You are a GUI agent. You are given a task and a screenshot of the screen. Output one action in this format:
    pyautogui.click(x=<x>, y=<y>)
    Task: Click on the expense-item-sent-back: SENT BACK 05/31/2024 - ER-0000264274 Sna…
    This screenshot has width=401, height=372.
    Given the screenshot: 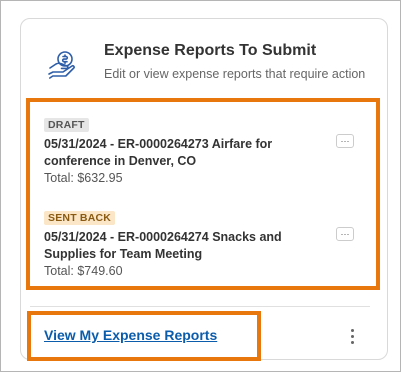 What is the action you would take?
    pyautogui.click(x=179, y=244)
    